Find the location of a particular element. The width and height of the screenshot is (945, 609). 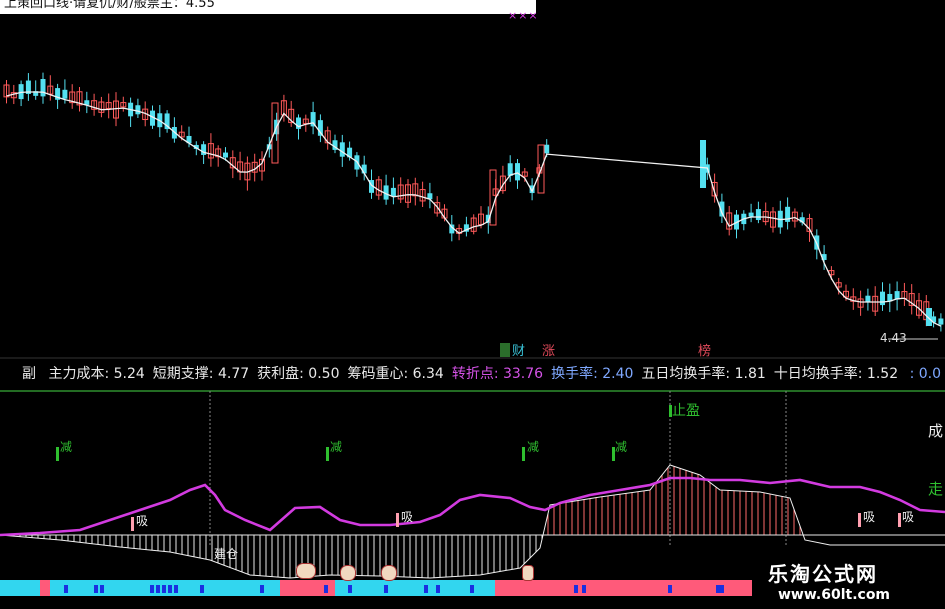

indicator-item: 筹码重心: 6.34 is located at coordinates (395, 374).